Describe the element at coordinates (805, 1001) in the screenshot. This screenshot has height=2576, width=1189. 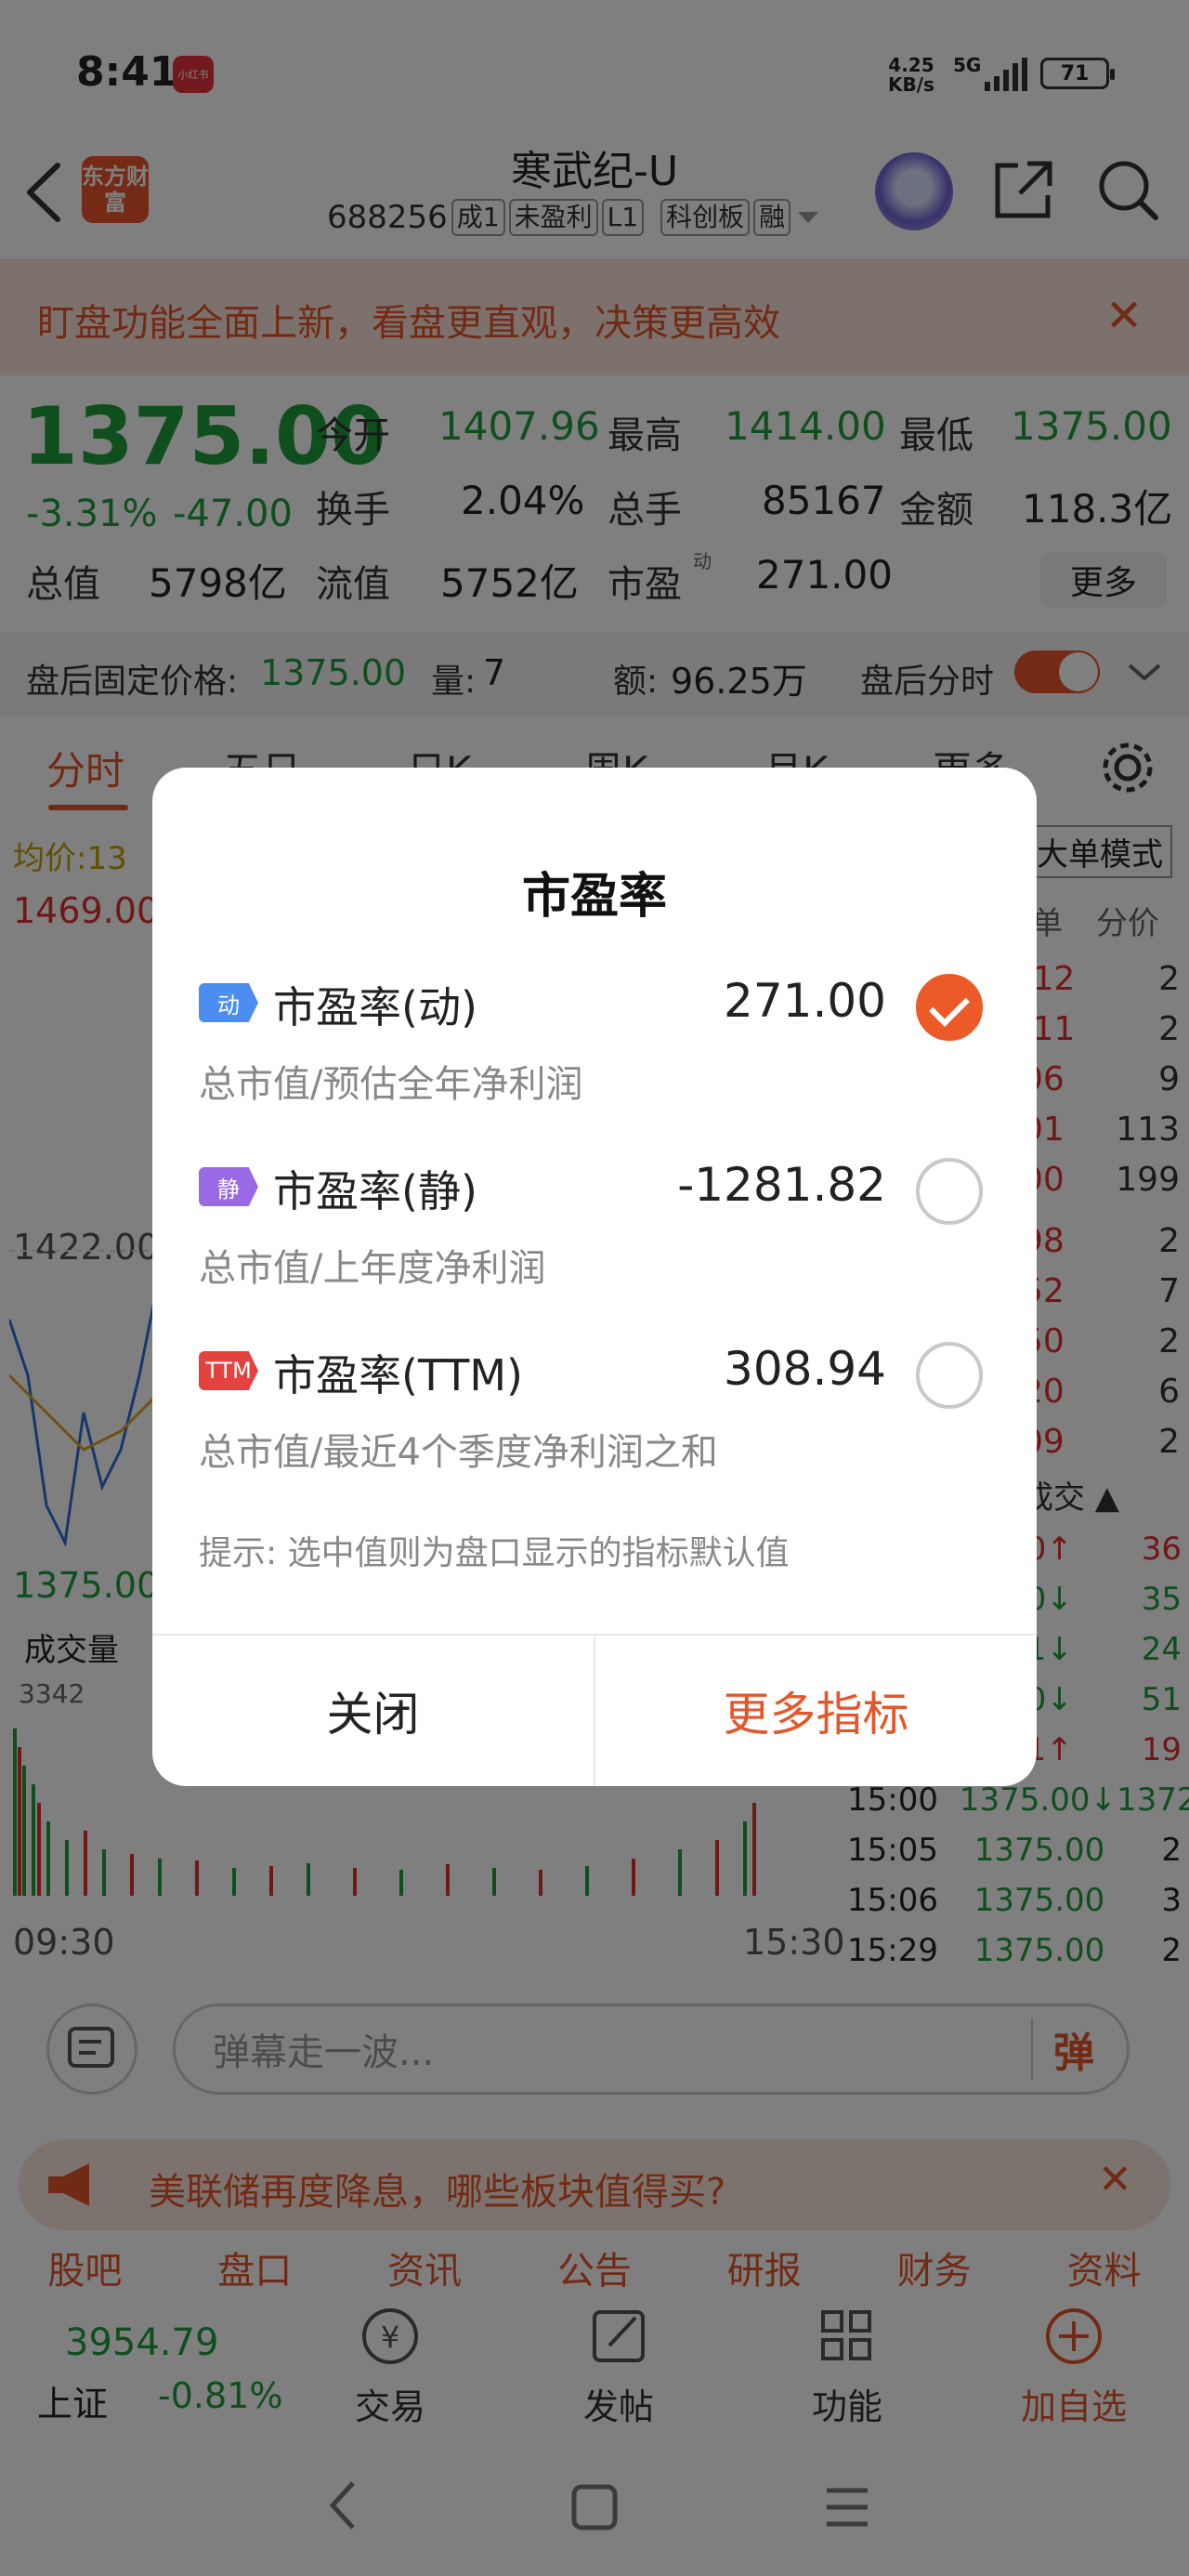
I see `pe-option-value: 271.00` at that location.